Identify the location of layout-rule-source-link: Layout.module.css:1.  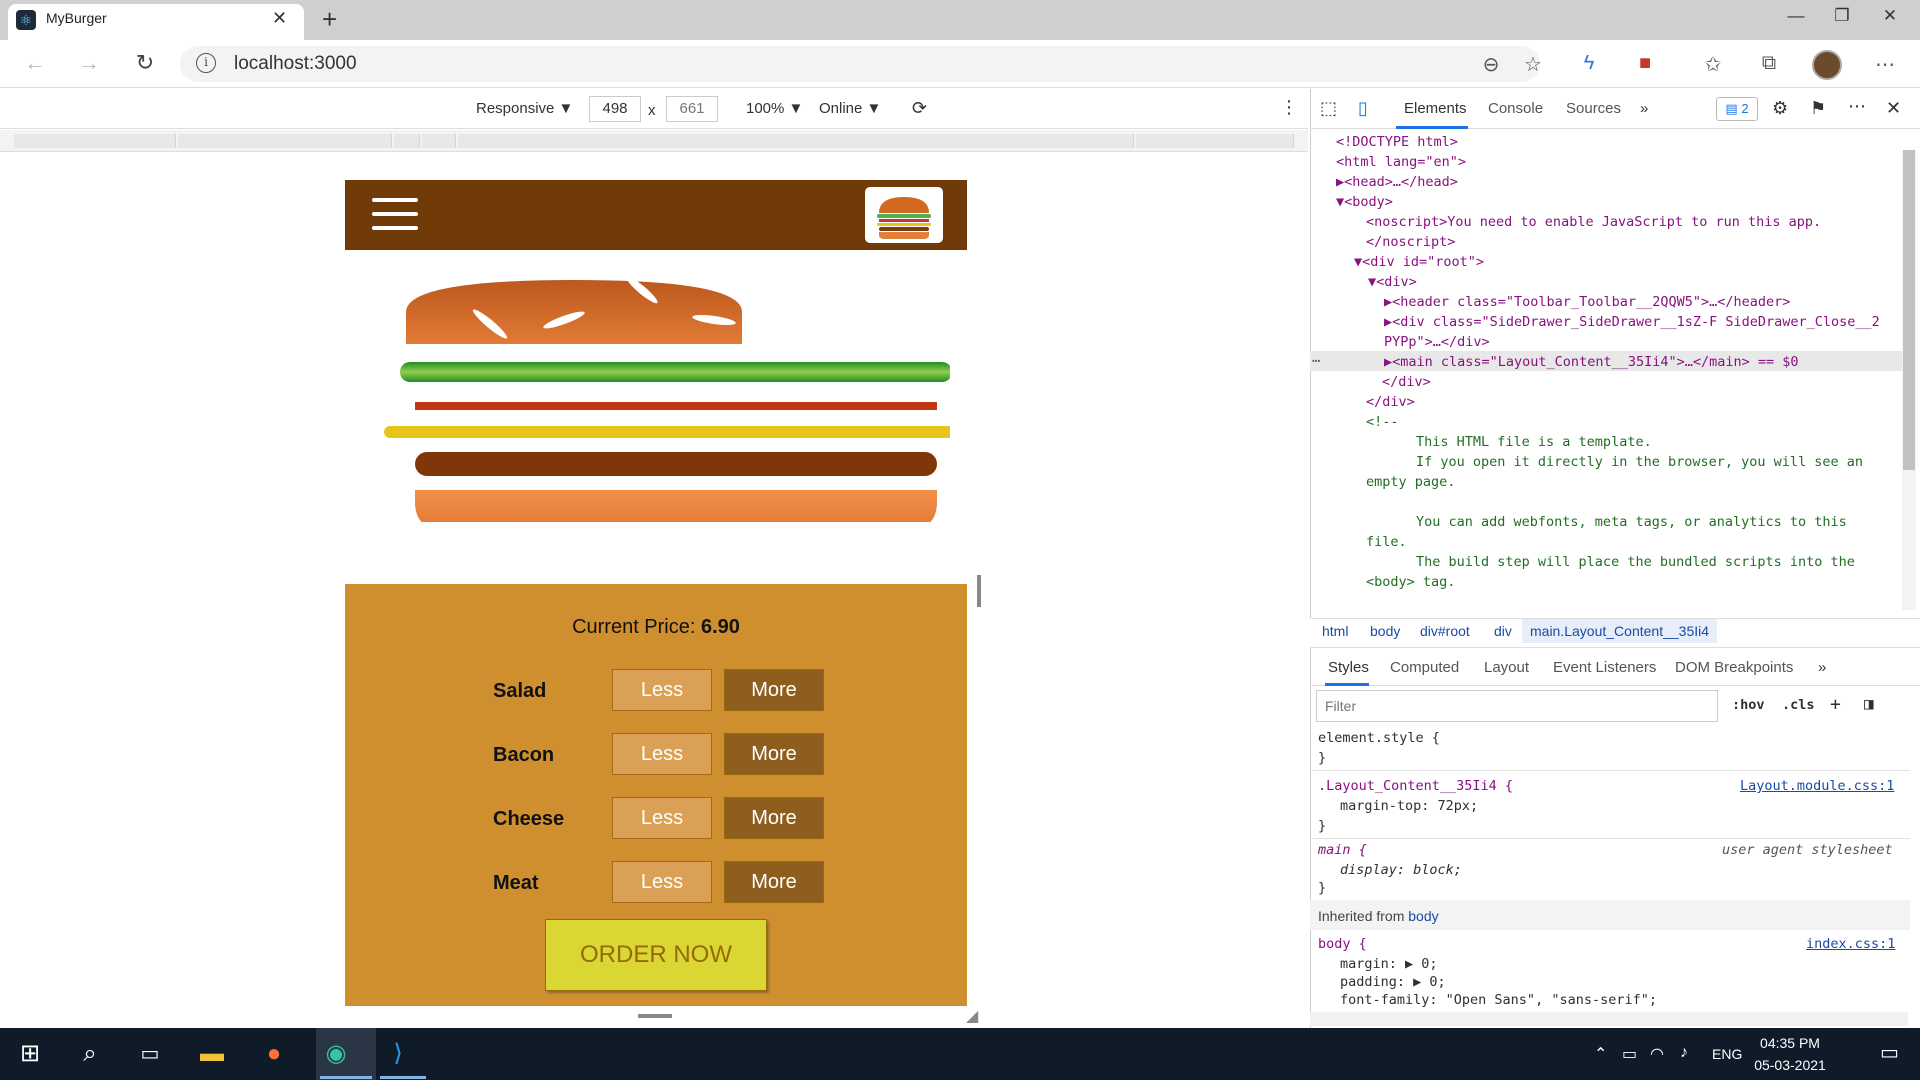
(1817, 786).